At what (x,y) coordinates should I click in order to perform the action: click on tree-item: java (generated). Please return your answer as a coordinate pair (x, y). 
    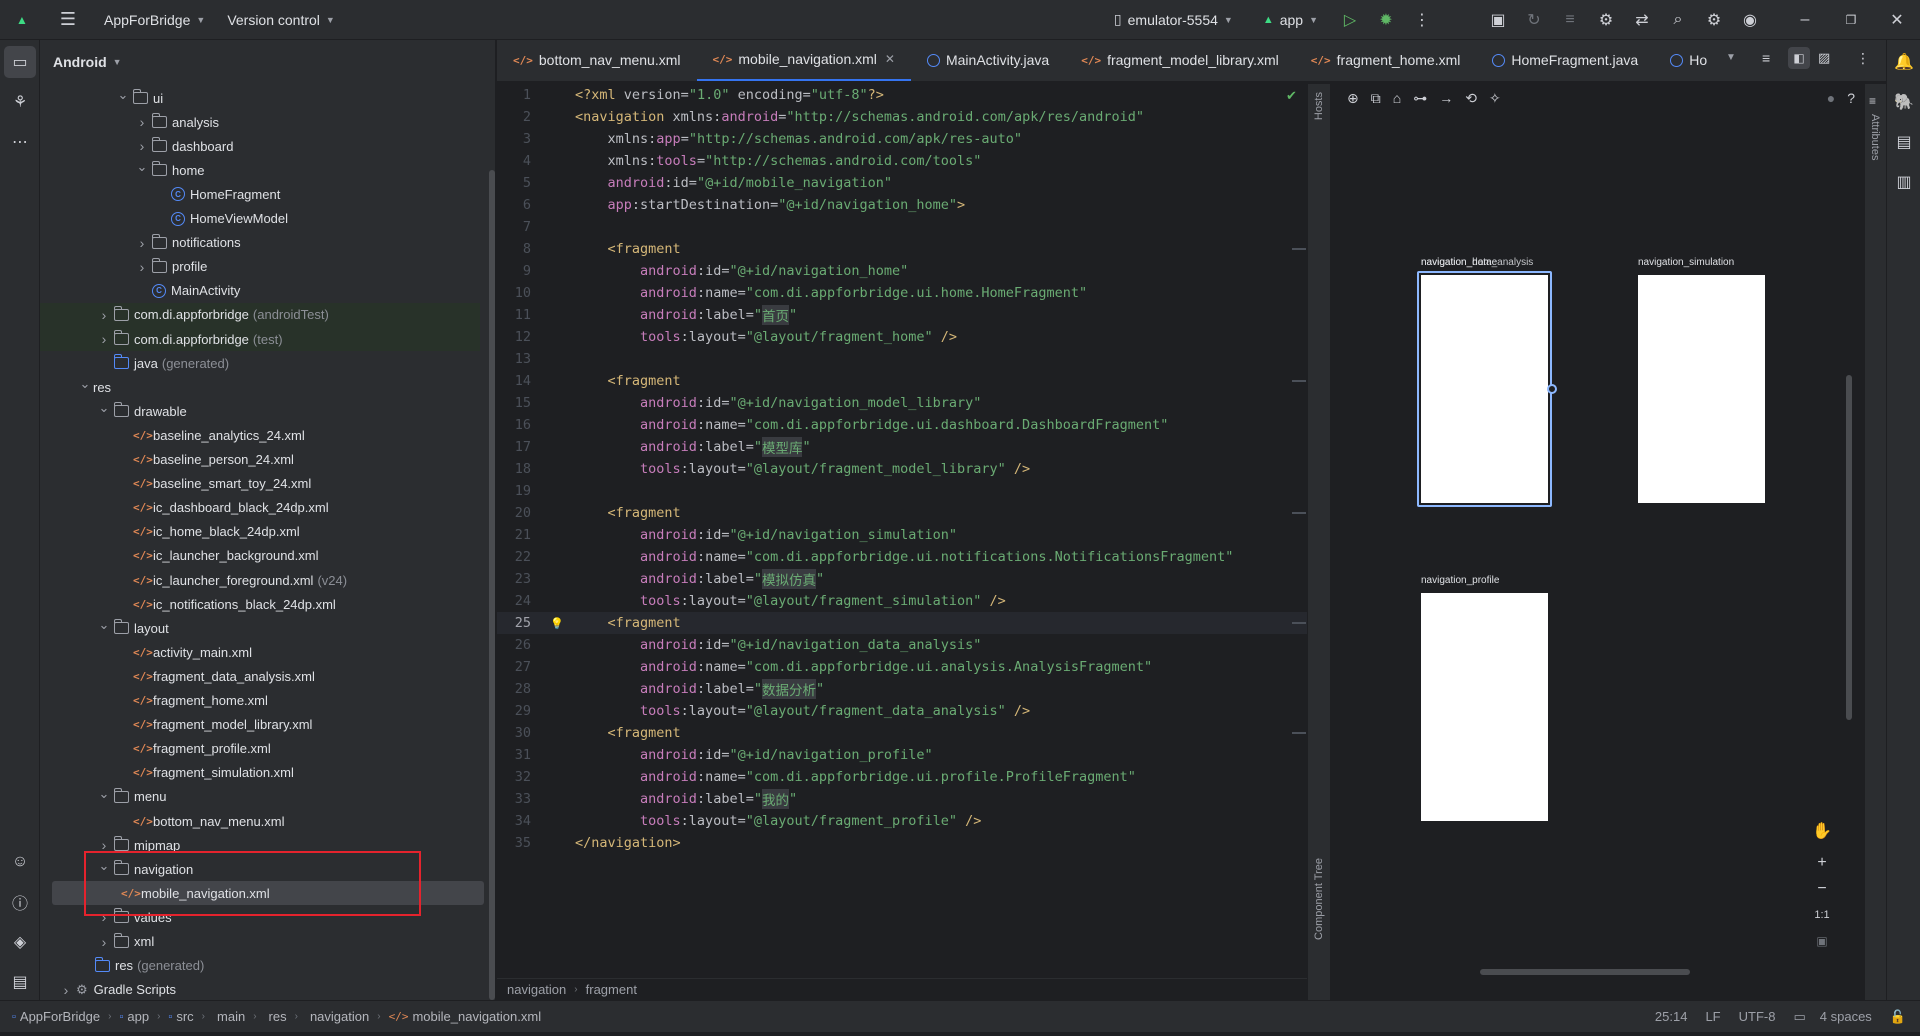
    Looking at the image, I should click on (260, 363).